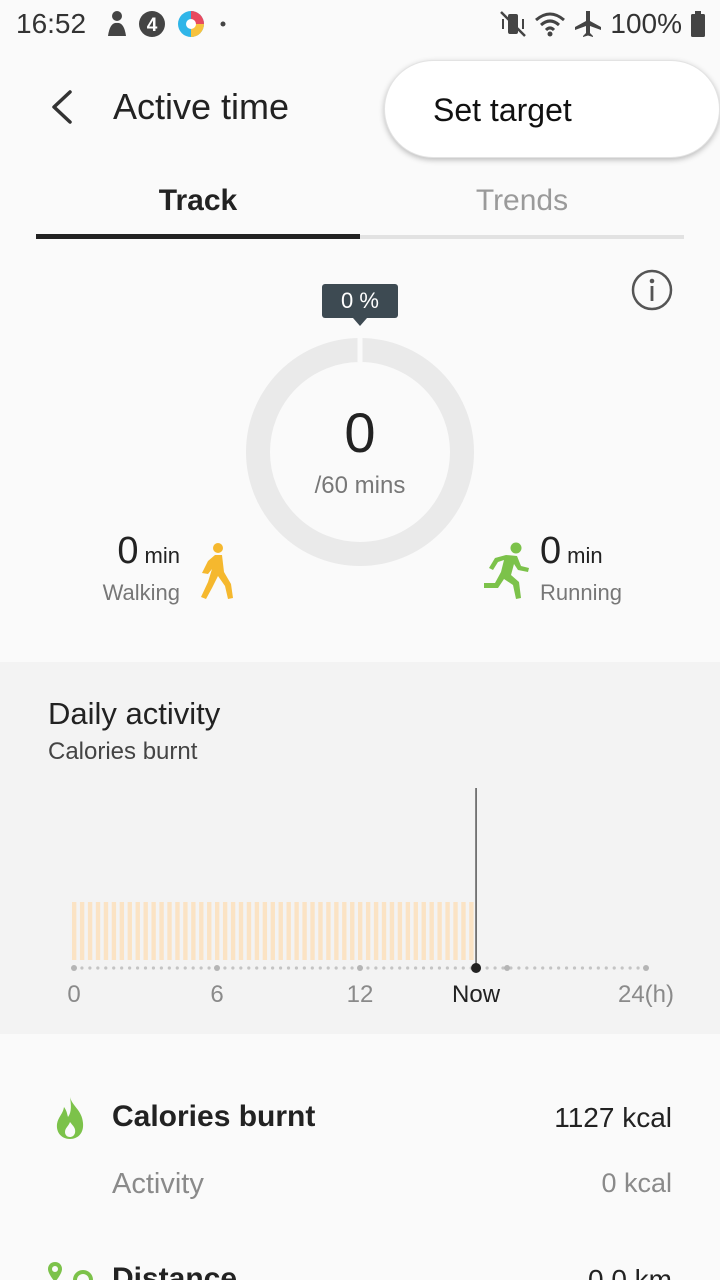 The image size is (720, 1280). What do you see at coordinates (513, 24) in the screenshot?
I see `vibrate-icon` at bounding box center [513, 24].